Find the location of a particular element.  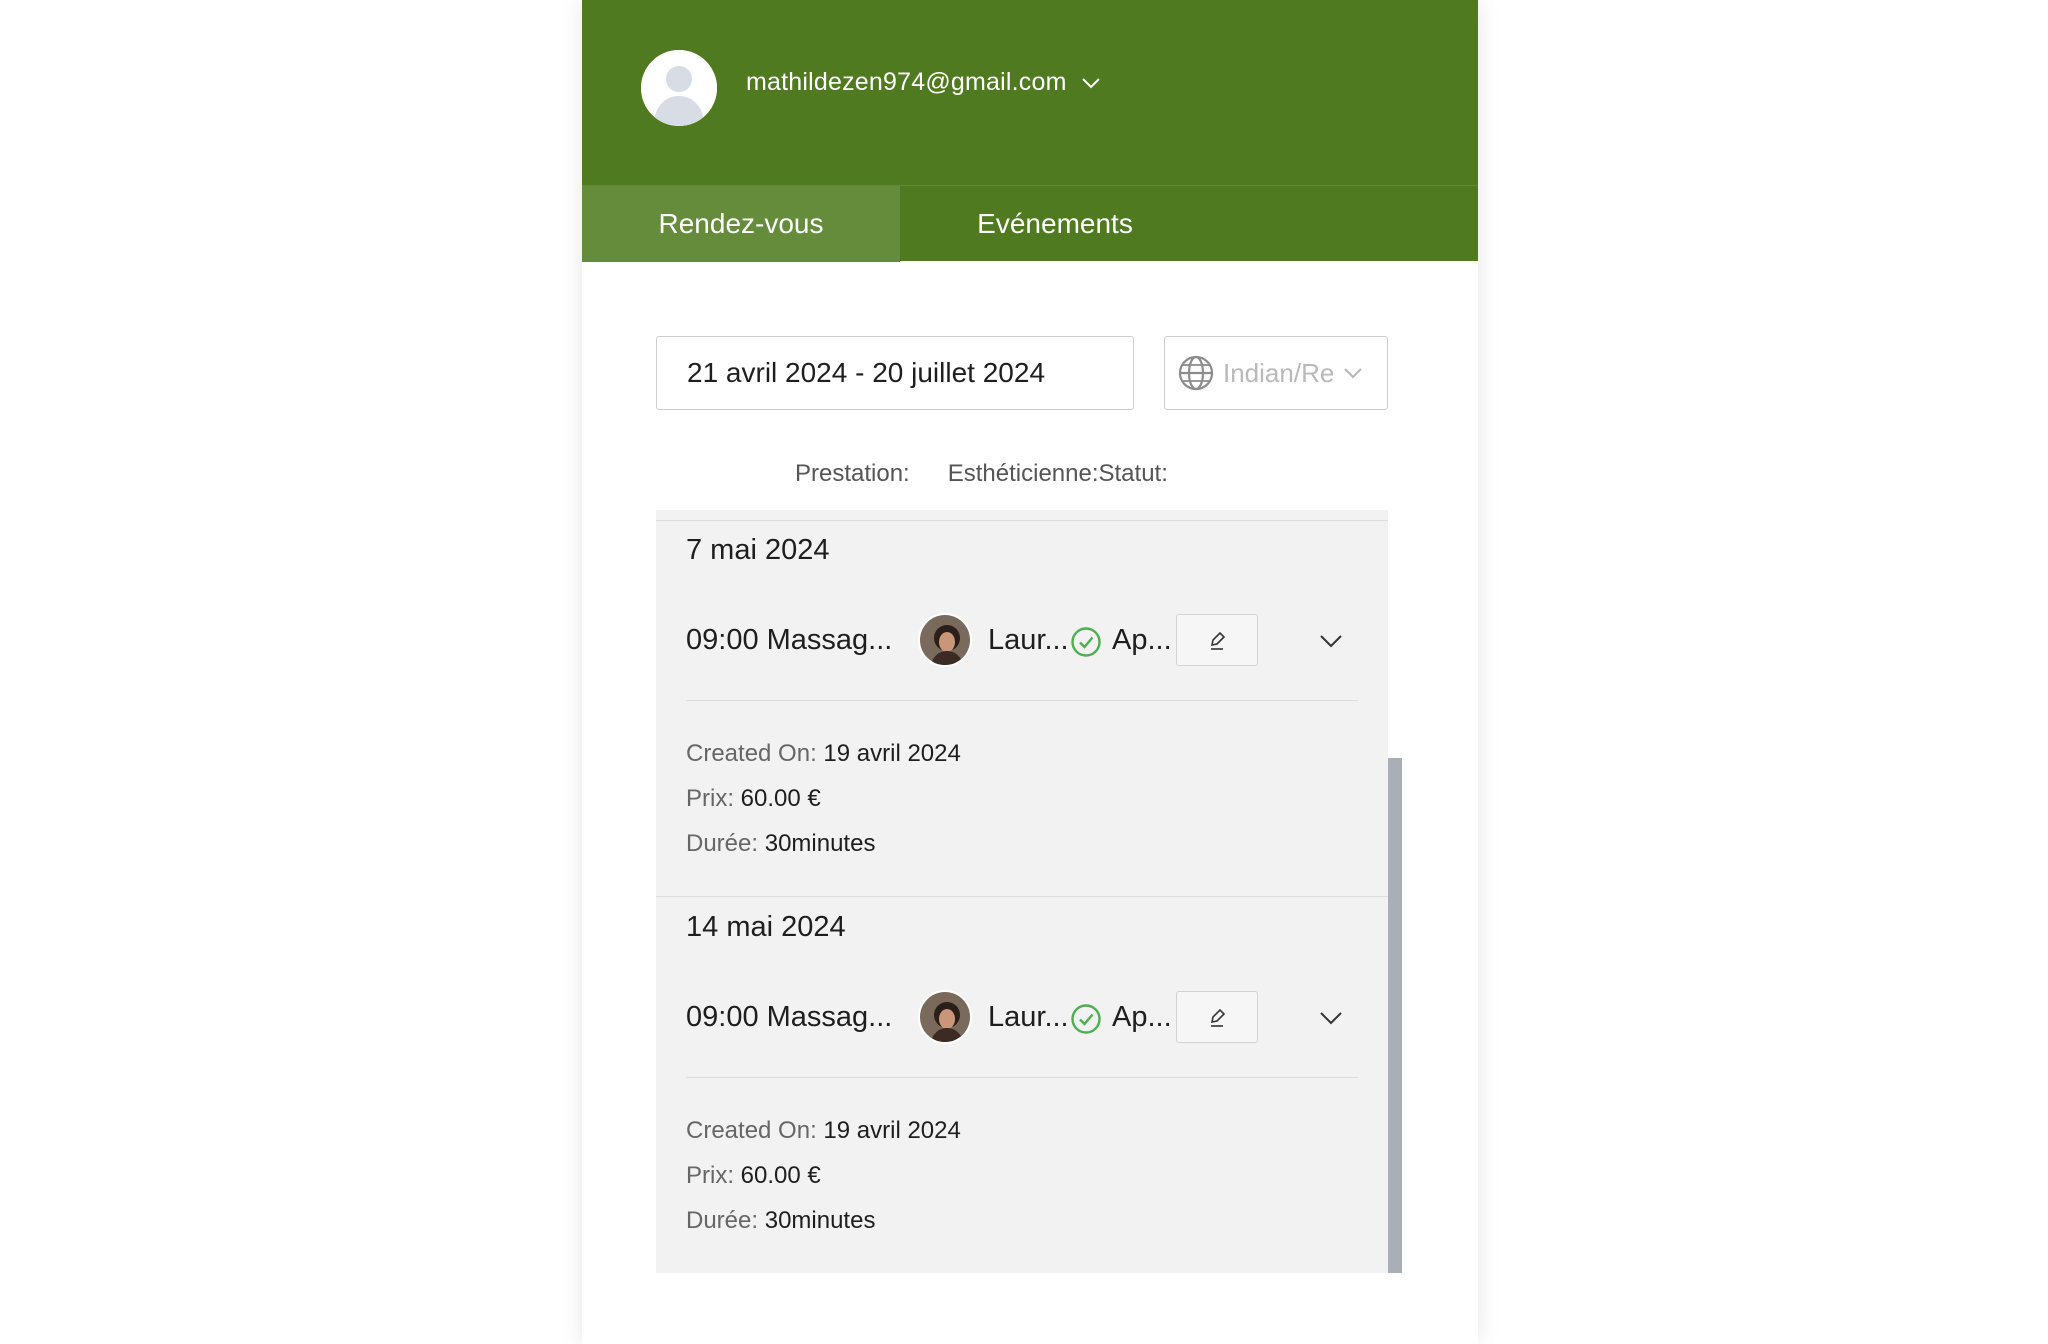

account-menu: mathildezen974@gmail.com is located at coordinates (923, 82).